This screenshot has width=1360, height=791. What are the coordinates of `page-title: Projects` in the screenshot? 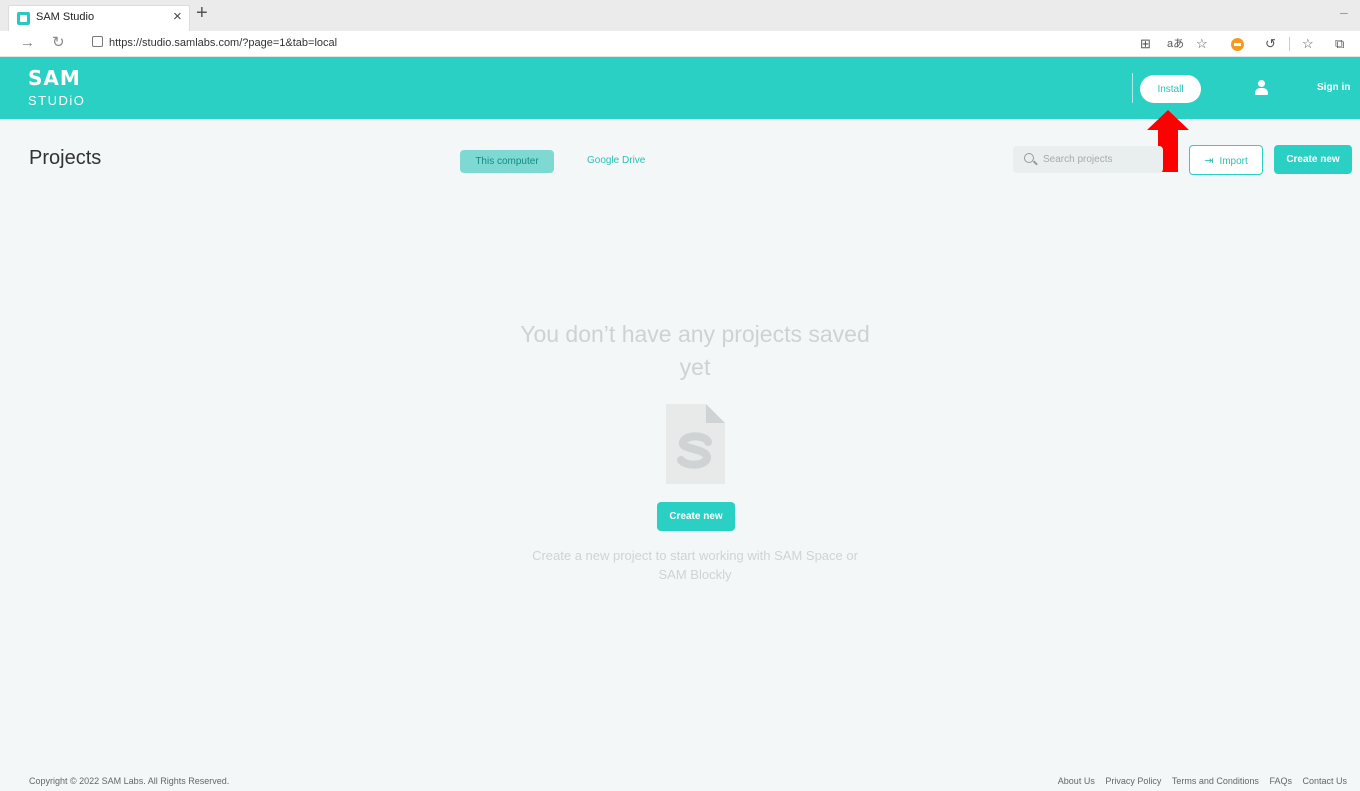 It's located at (65, 158).